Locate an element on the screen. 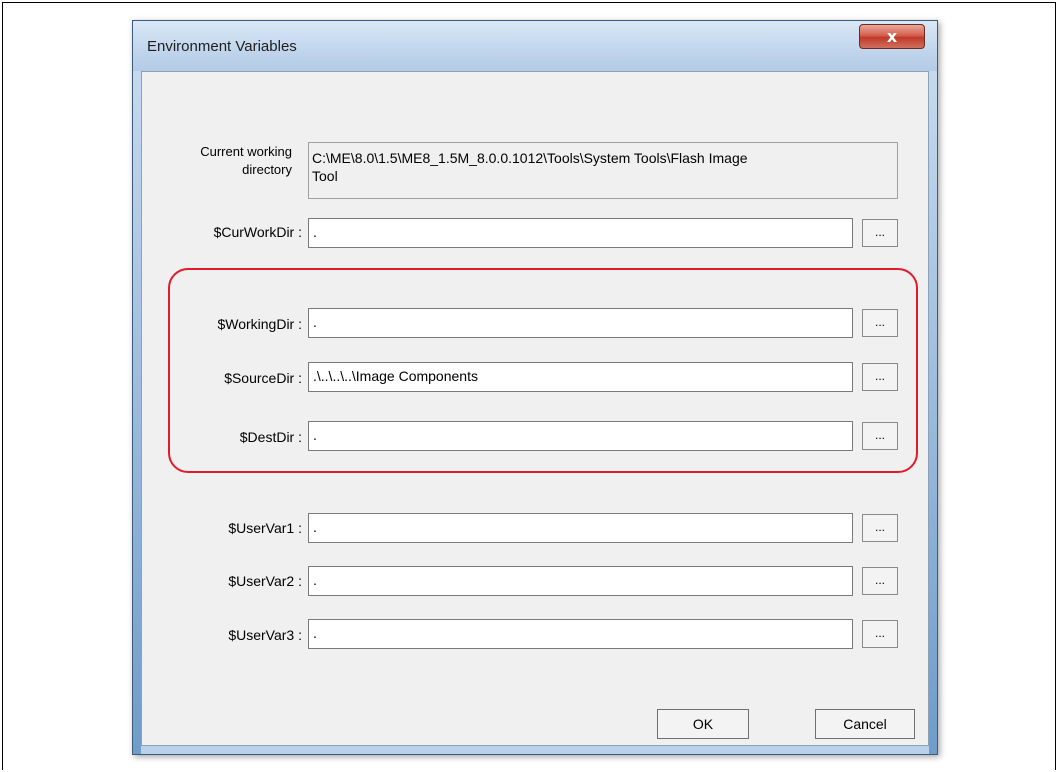 Image resolution: width=1062 pixels, height=772 pixels. current-working-directory-label: Current working directory is located at coordinates (222, 161).